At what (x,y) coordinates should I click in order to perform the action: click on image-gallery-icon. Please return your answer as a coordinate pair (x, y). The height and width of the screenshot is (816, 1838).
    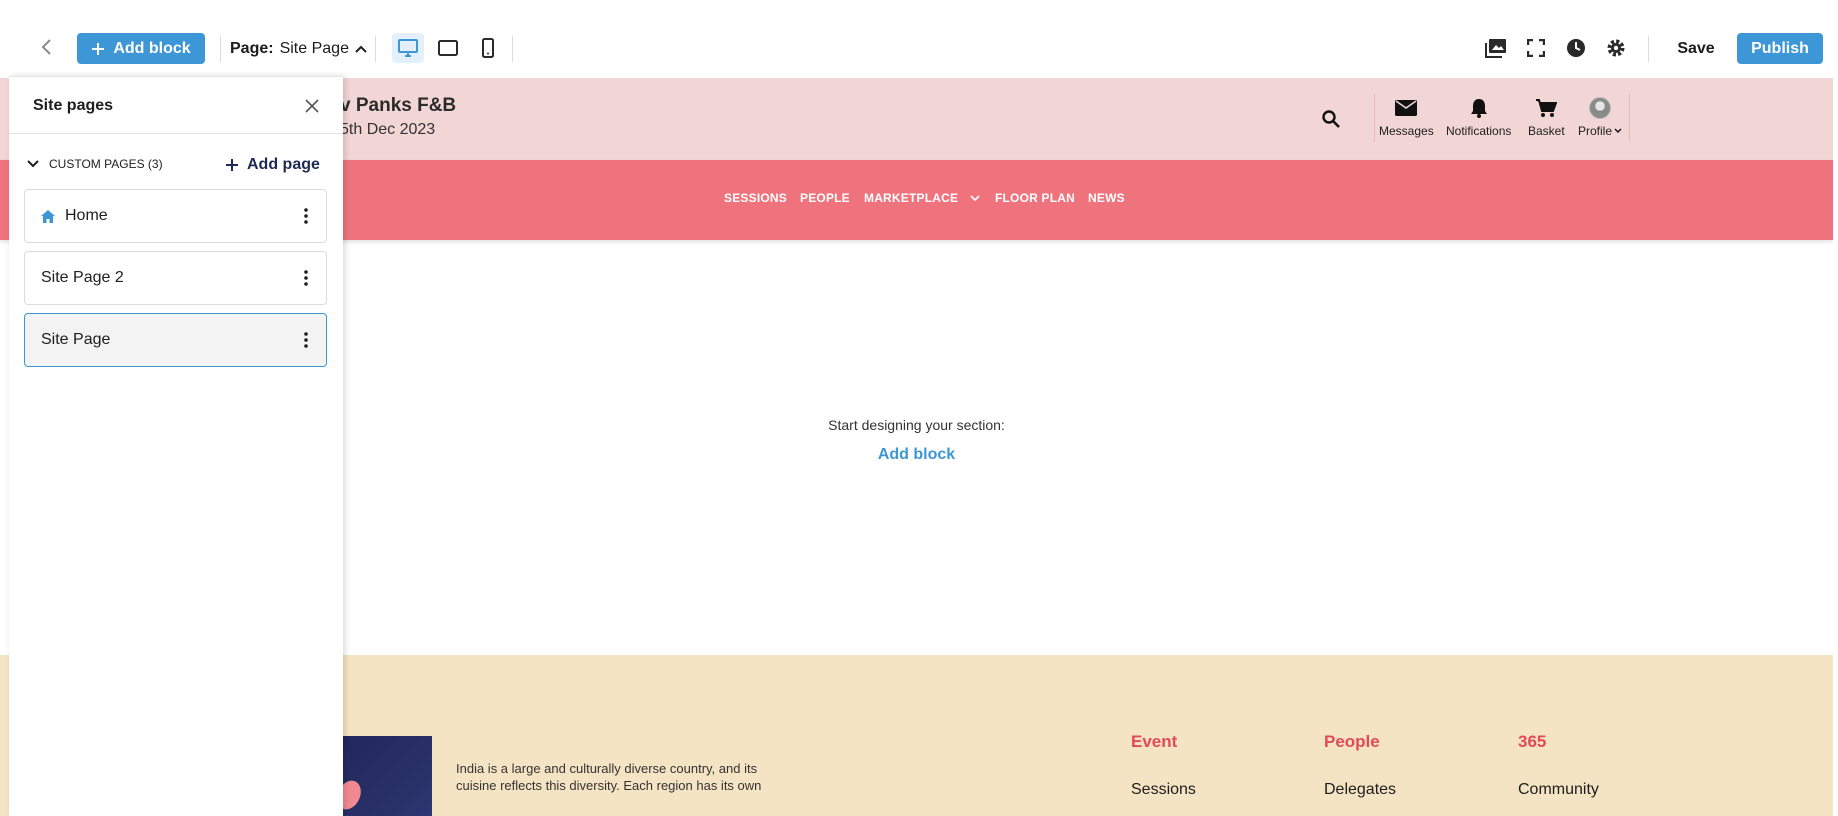
    Looking at the image, I should click on (1495, 48).